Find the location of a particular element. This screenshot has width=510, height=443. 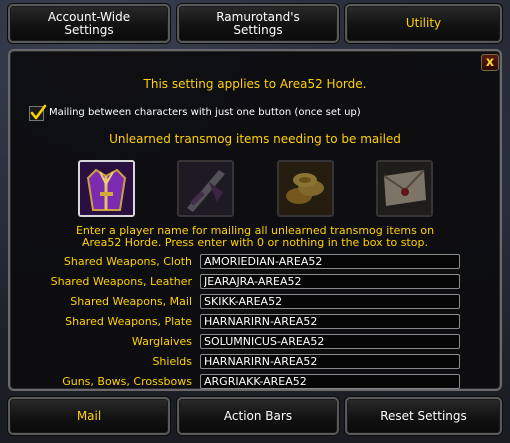

button-label: Action Bars is located at coordinates (258, 415).